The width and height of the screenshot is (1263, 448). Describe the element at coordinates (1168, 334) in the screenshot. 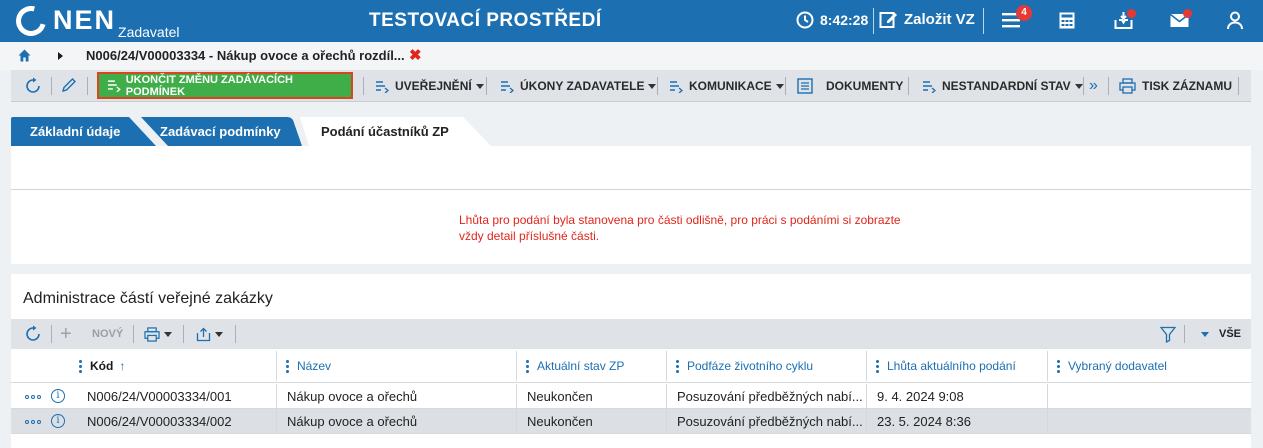

I see `filter-icon` at that location.